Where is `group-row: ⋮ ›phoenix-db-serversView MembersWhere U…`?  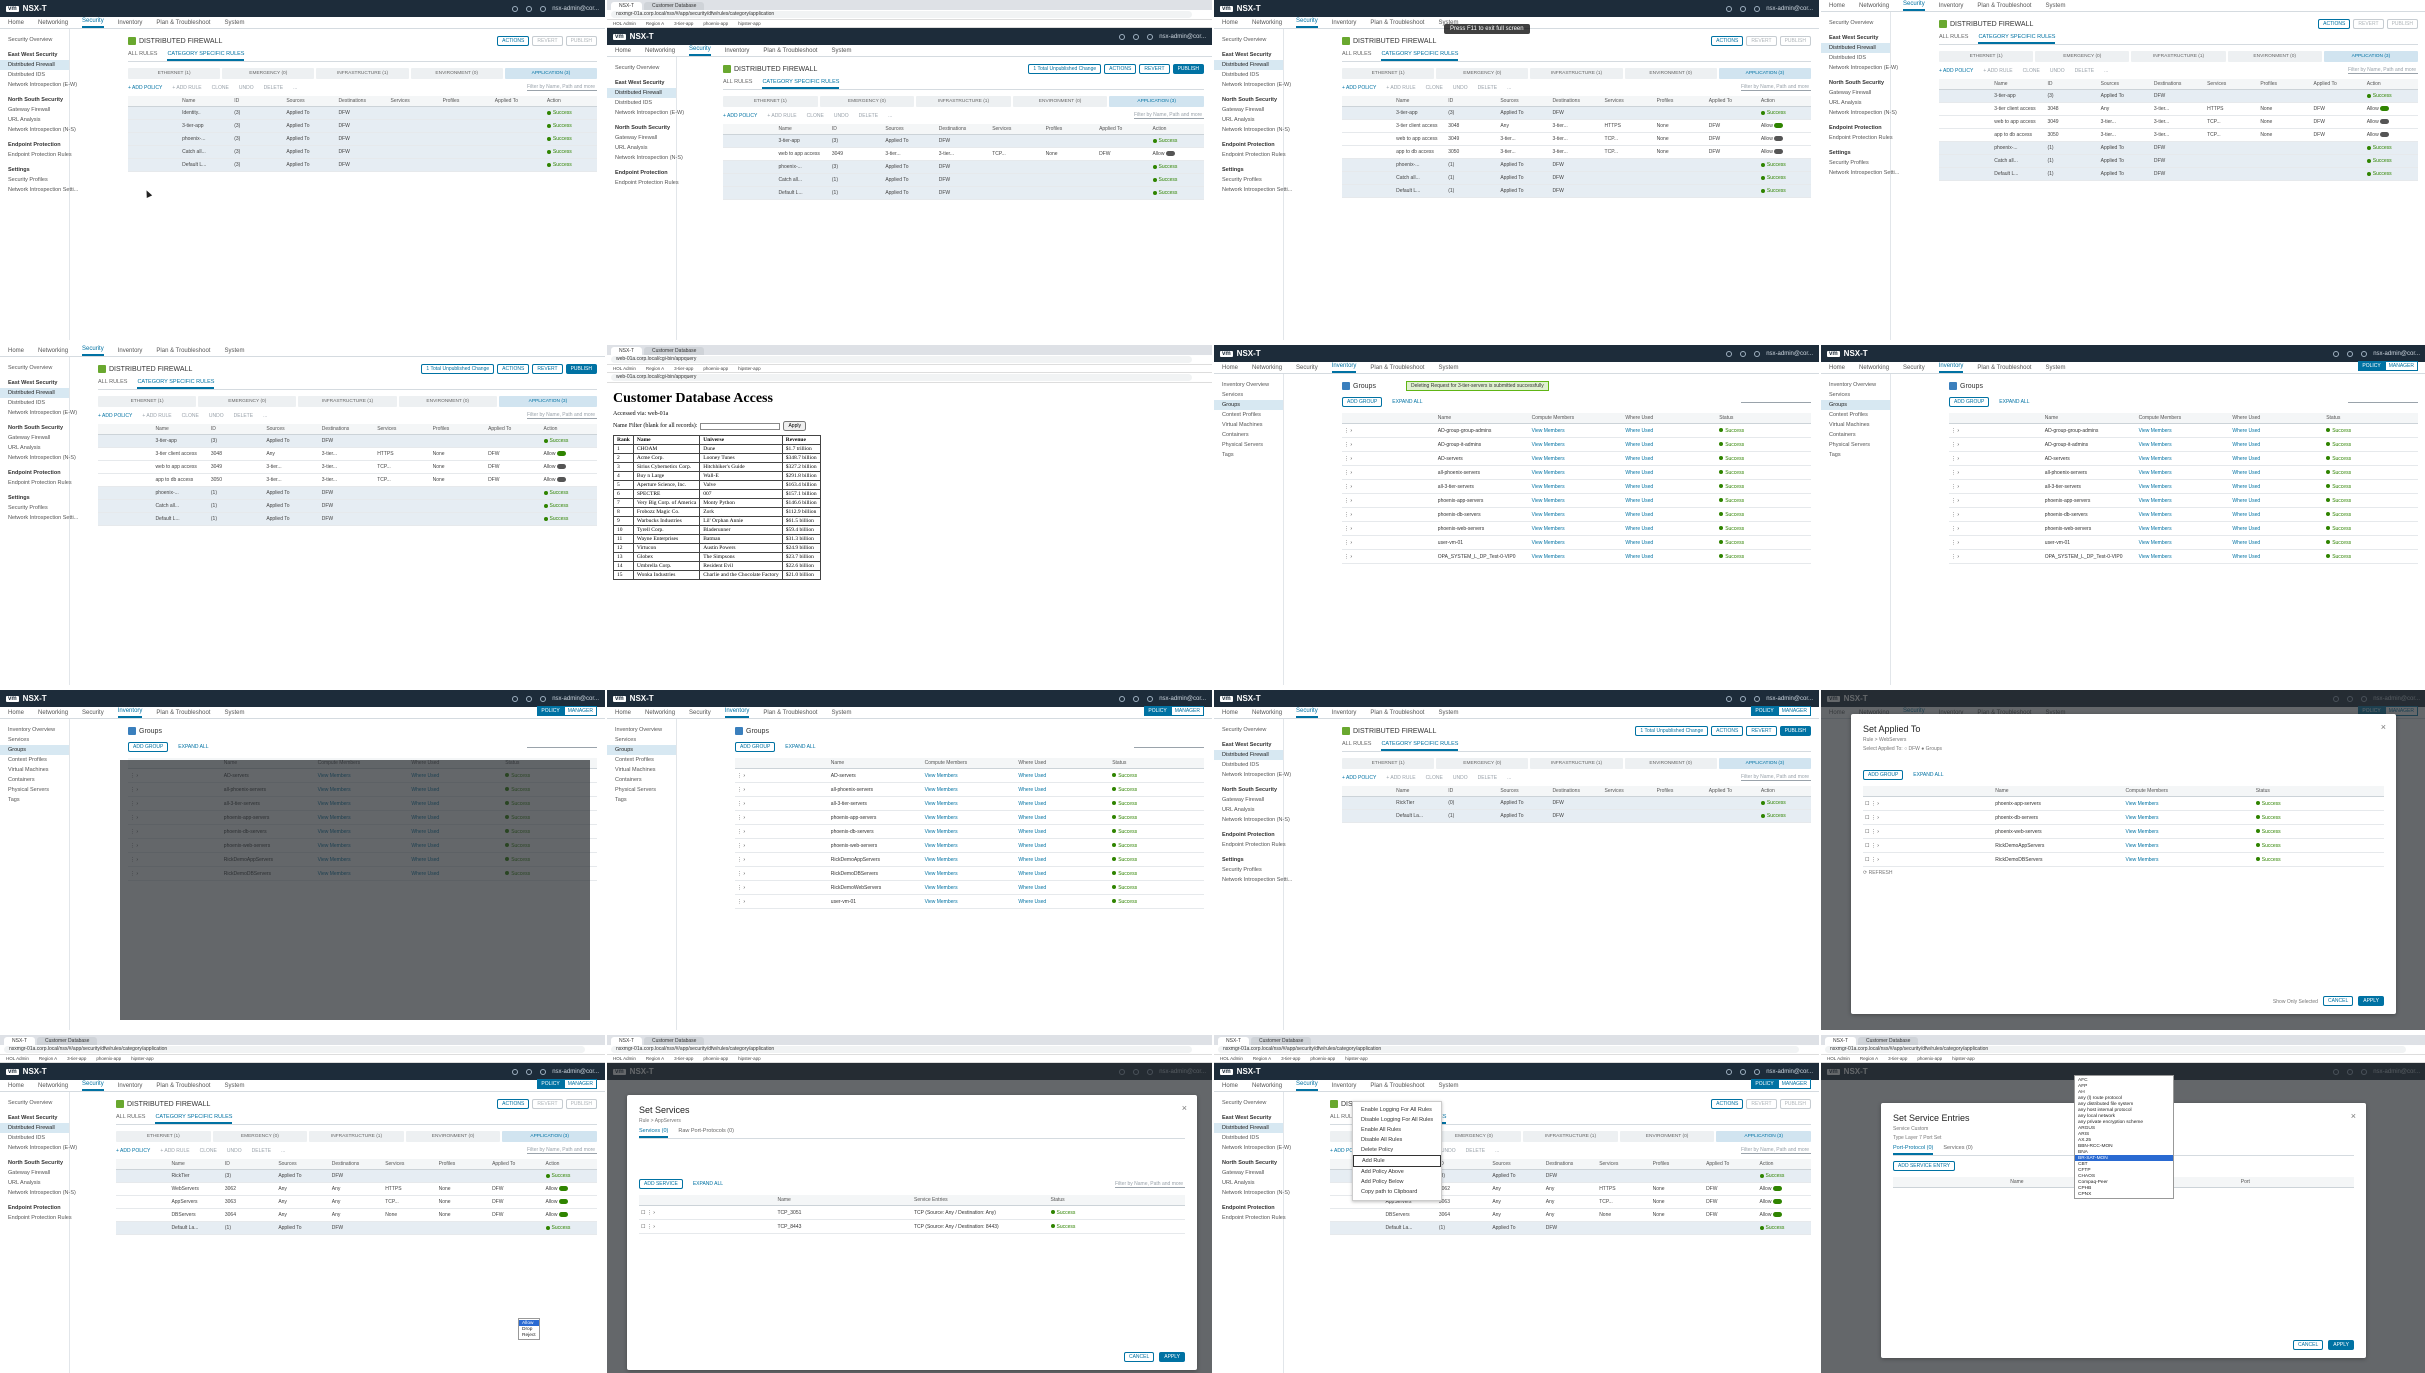
group-row: ⋮ ›phoenix-db-serversView MembersWhere U… is located at coordinates (969, 831).